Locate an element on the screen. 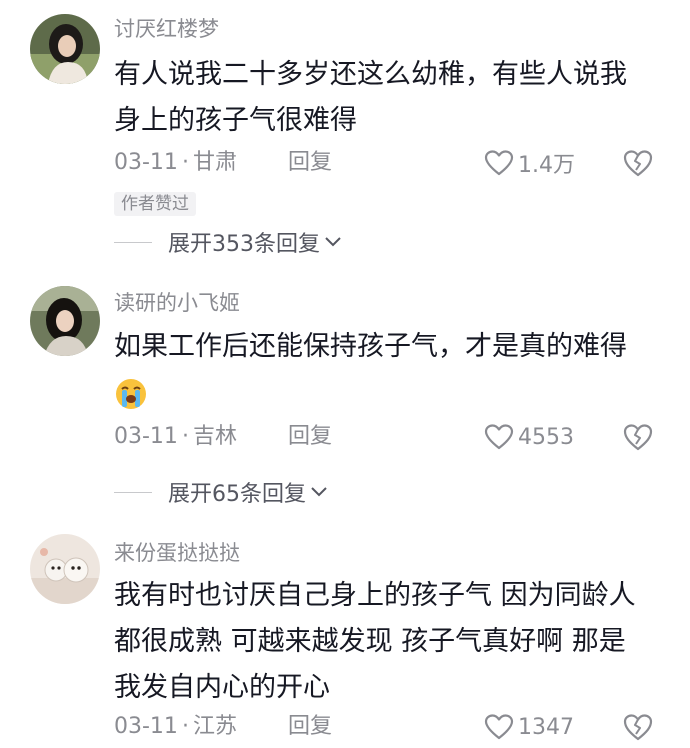 This screenshot has width=690, height=748. like-button: 4553 is located at coordinates (529, 437).